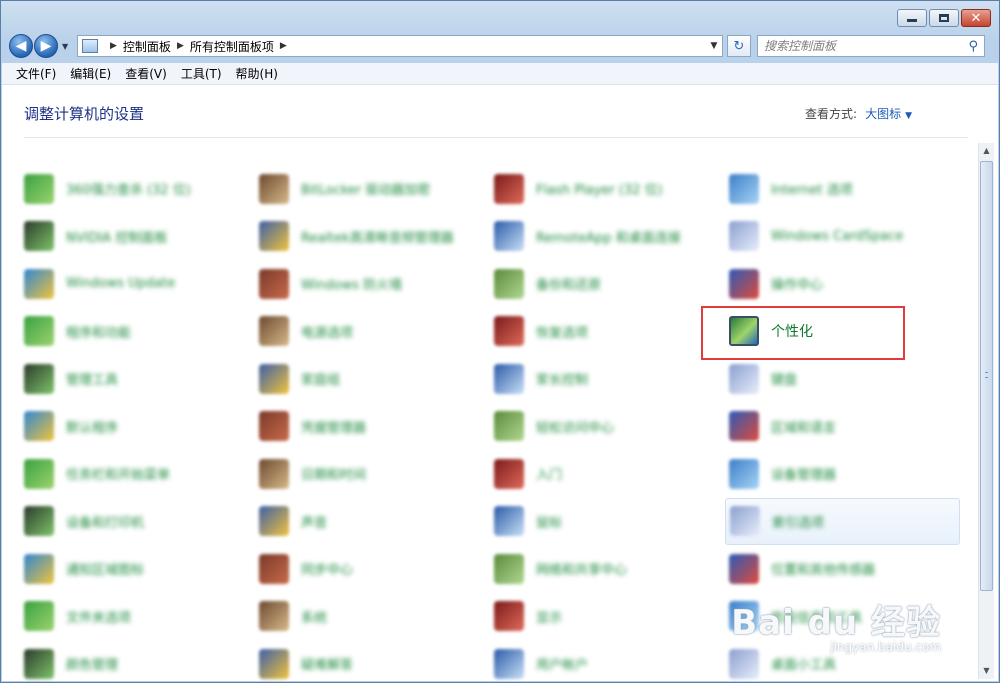 This screenshot has height=683, width=1000. What do you see at coordinates (607, 427) in the screenshot?
I see `control-panel-item: 轻松访问中心` at bounding box center [607, 427].